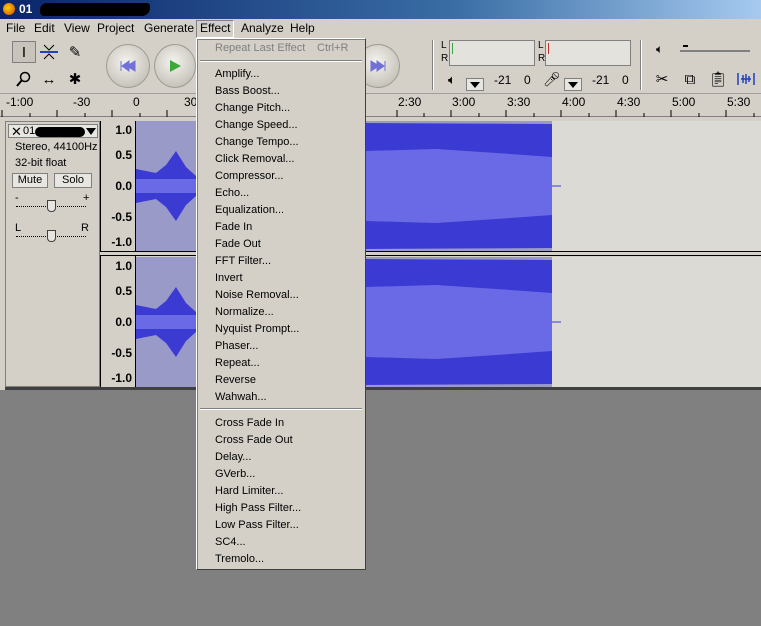 The image size is (761, 626). What do you see at coordinates (30, 180) in the screenshot?
I see `mute-button: Mute` at bounding box center [30, 180].